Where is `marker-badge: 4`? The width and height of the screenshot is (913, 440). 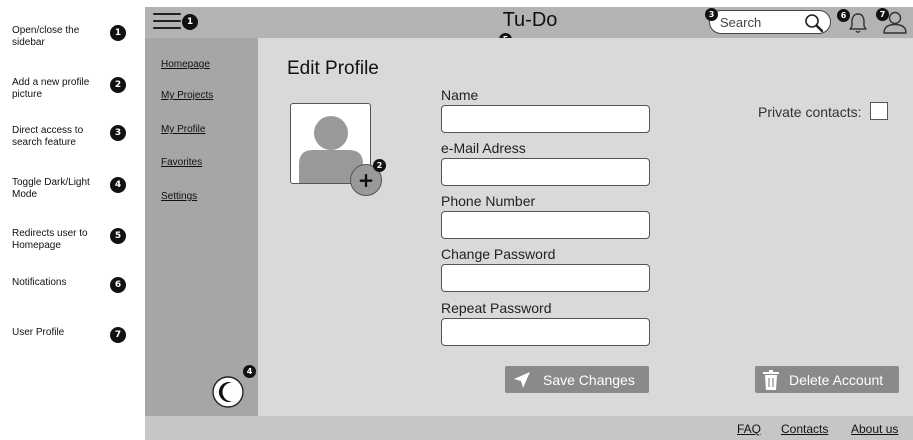 marker-badge: 4 is located at coordinates (249, 371).